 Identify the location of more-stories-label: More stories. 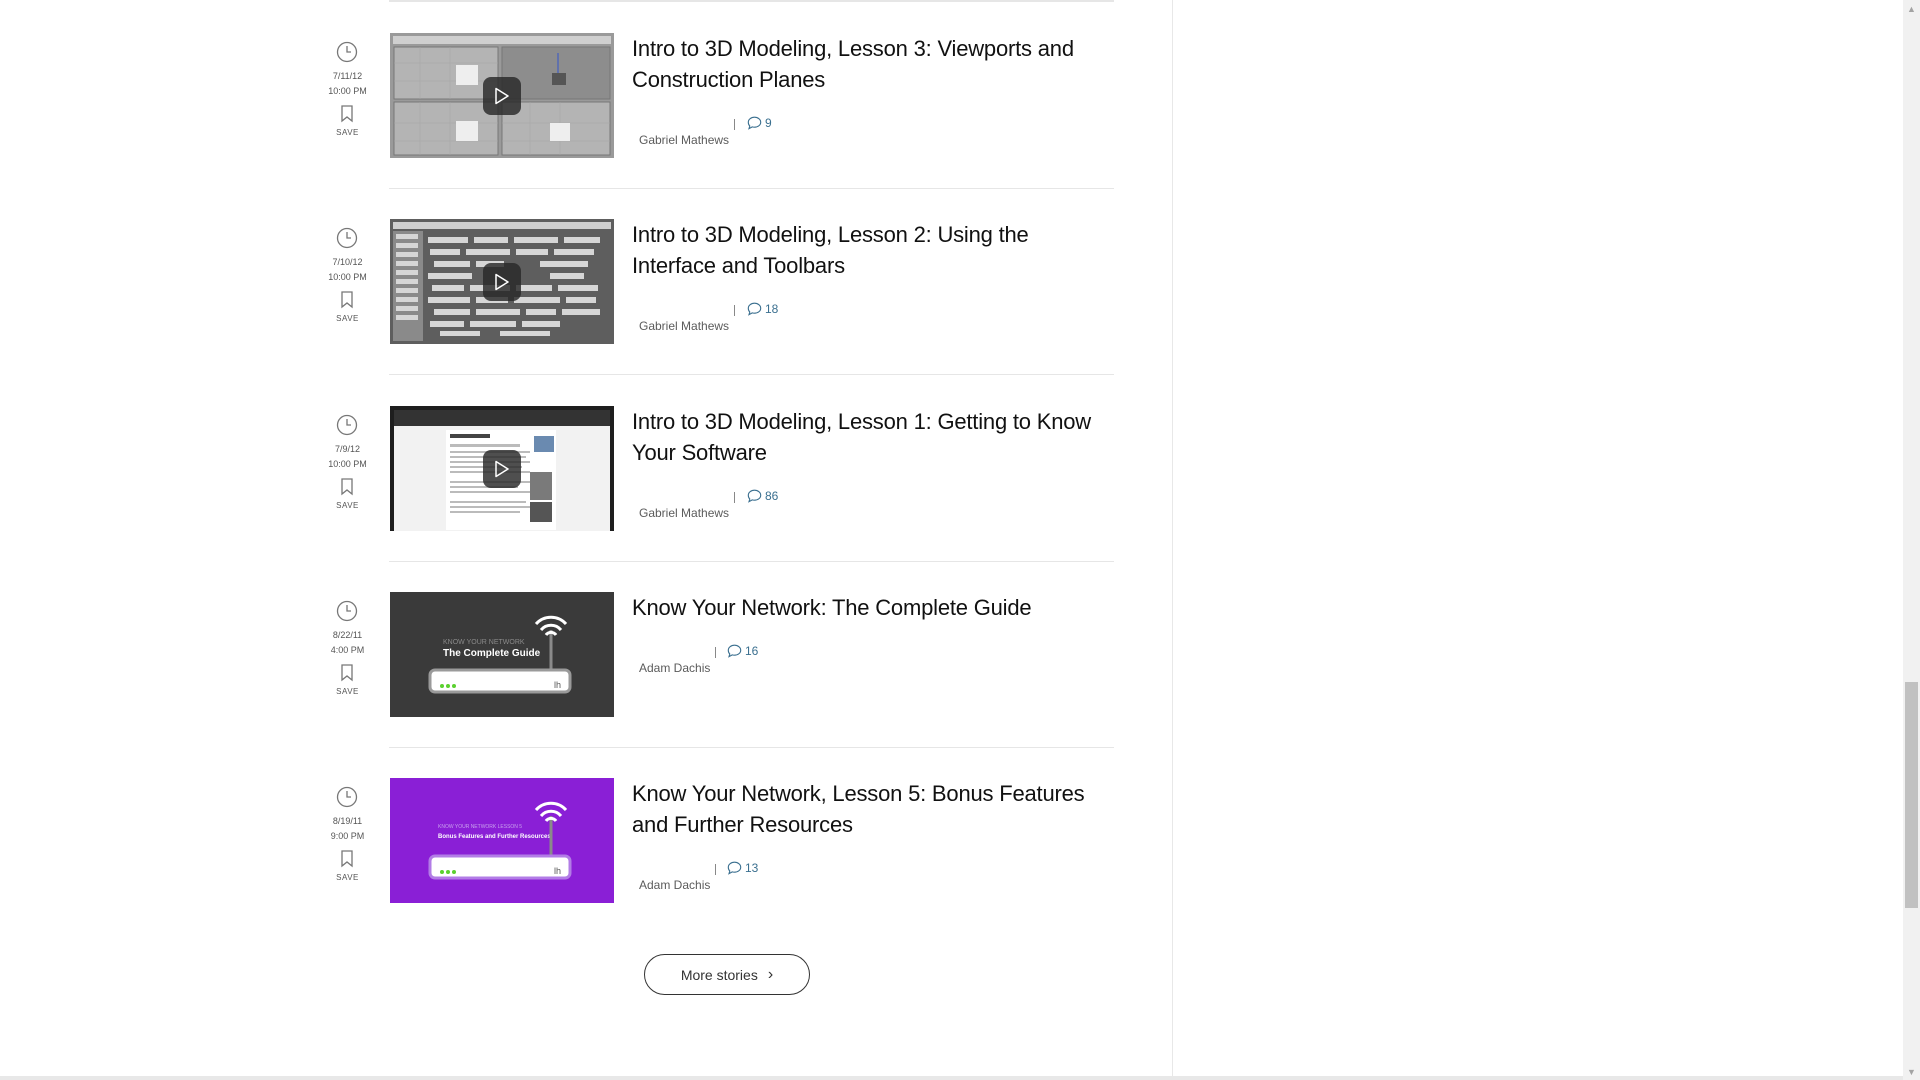
(719, 974).